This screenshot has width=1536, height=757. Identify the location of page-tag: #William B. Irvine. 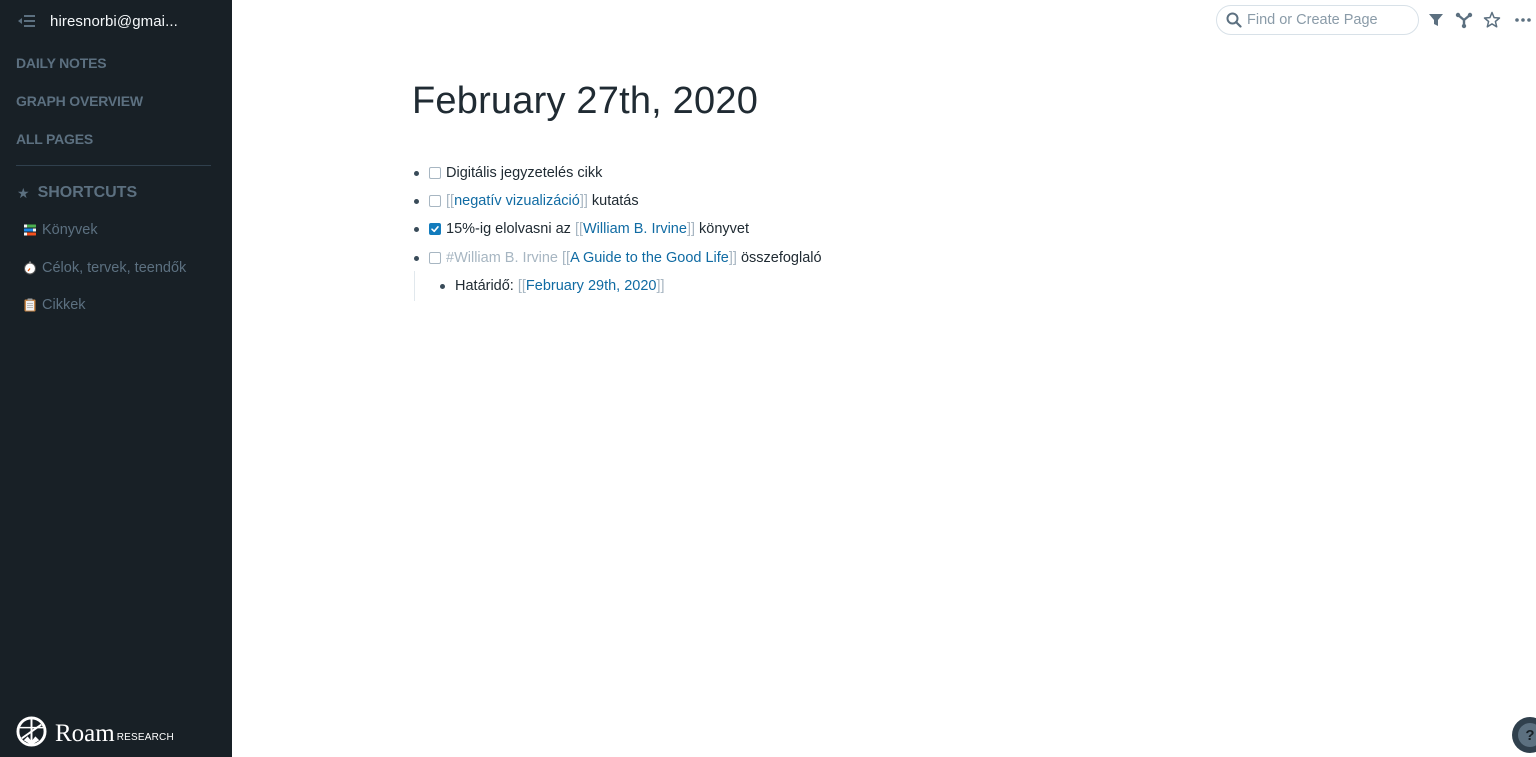
(502, 258).